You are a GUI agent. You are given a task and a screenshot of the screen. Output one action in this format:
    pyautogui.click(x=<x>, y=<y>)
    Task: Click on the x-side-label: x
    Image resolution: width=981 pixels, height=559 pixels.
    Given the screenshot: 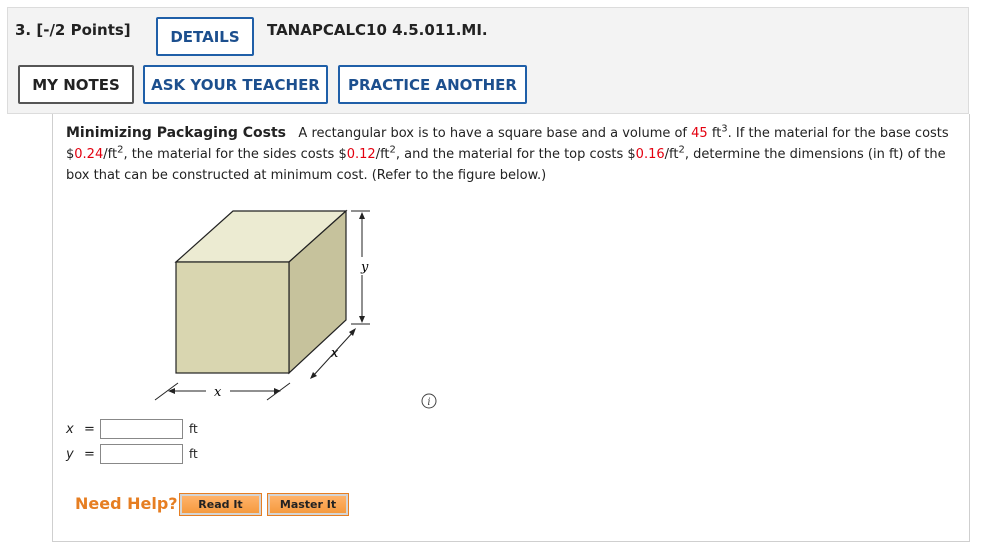 What is the action you would take?
    pyautogui.click(x=335, y=353)
    